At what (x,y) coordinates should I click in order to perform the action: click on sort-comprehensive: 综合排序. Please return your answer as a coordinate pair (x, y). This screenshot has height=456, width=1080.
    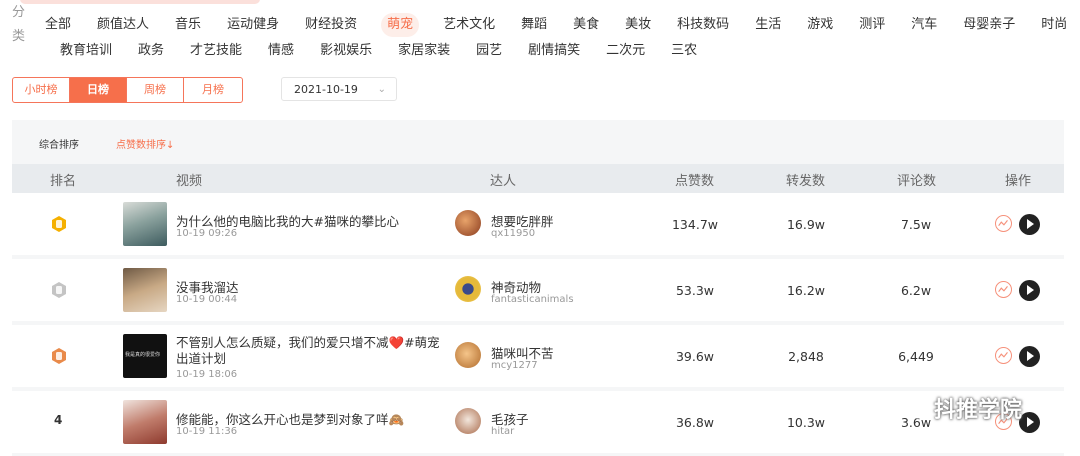
    Looking at the image, I should click on (59, 143).